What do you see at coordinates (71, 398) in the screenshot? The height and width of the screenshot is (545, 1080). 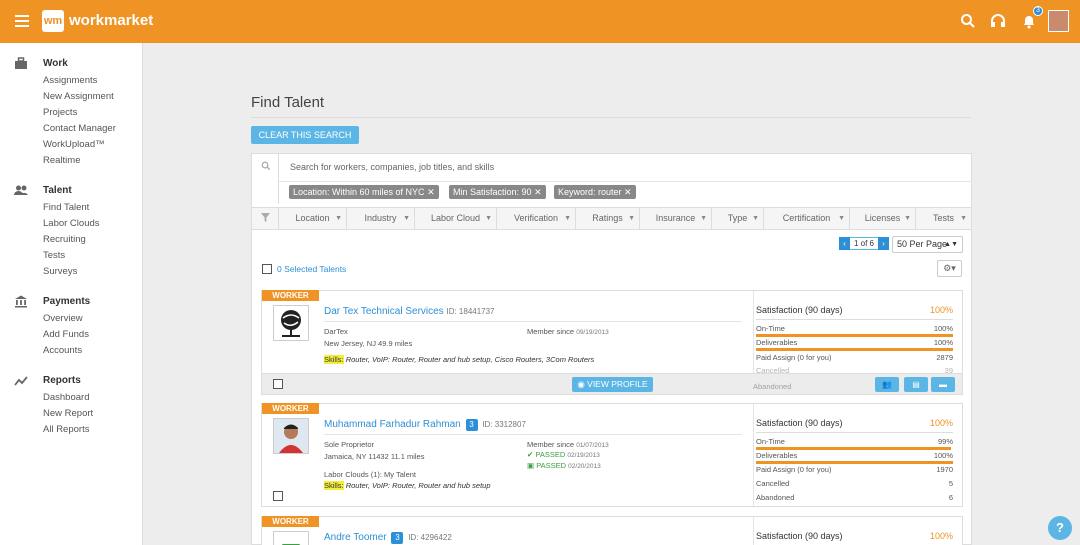 I see `sidebar-item-dashboard: Dashboard` at bounding box center [71, 398].